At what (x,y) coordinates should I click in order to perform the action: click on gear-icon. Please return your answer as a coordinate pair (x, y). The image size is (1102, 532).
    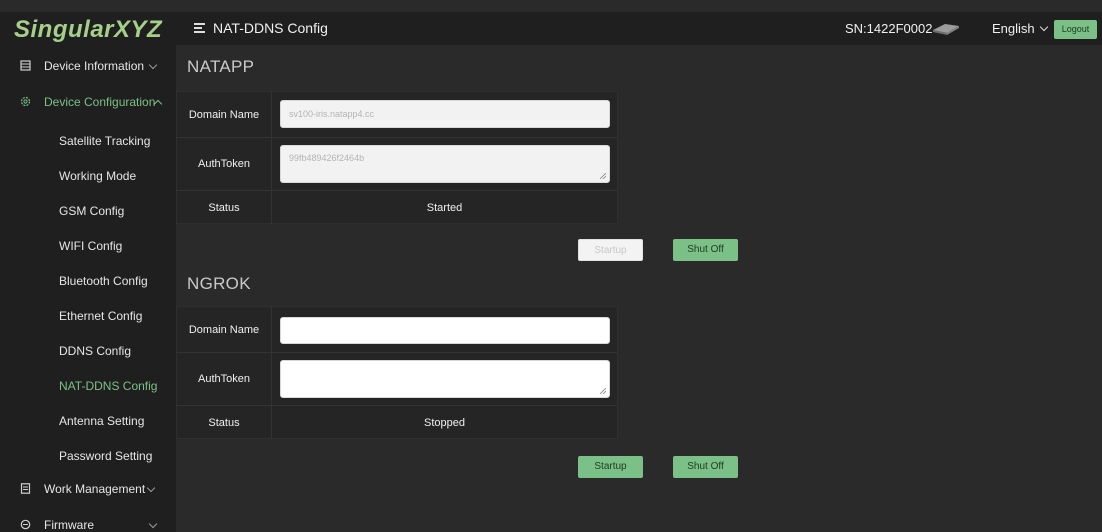
    Looking at the image, I should click on (25, 101).